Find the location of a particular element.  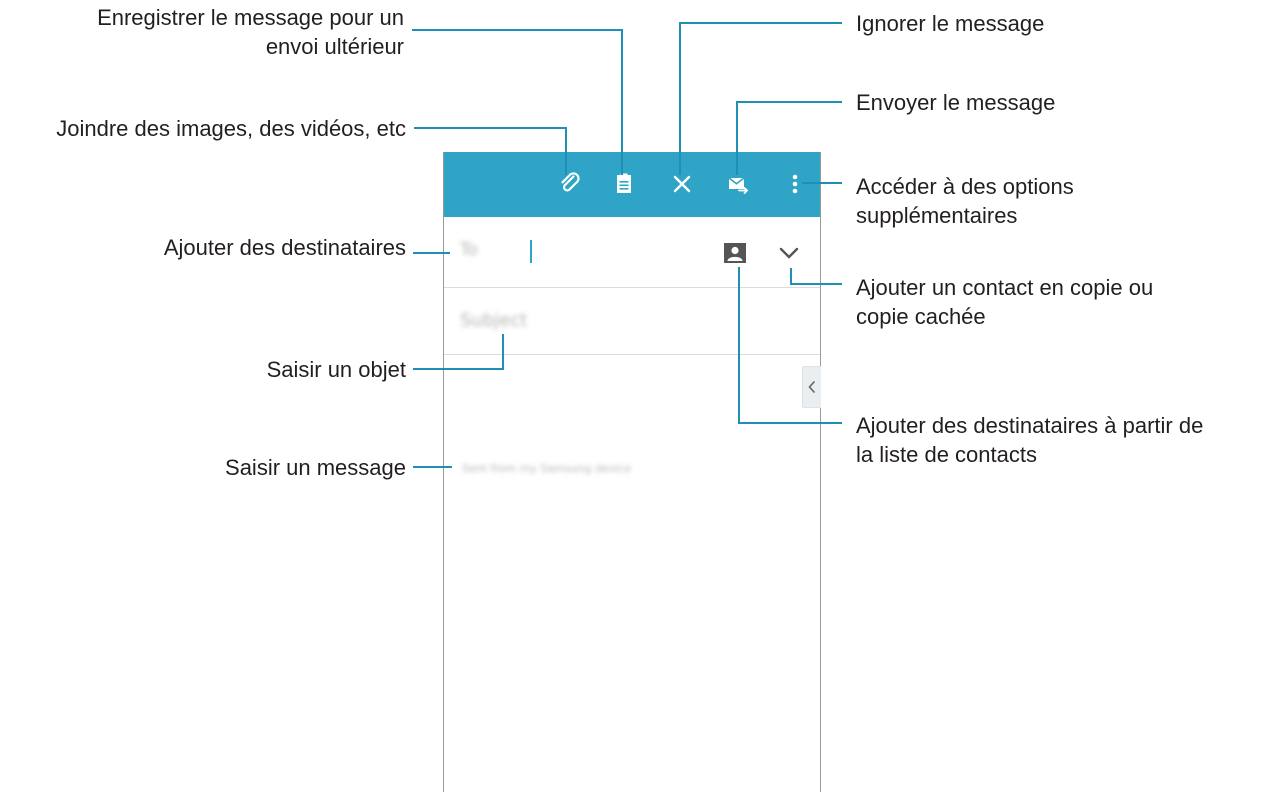

callout-cc-bcc-line-2: copie cachée is located at coordinates (921, 316).